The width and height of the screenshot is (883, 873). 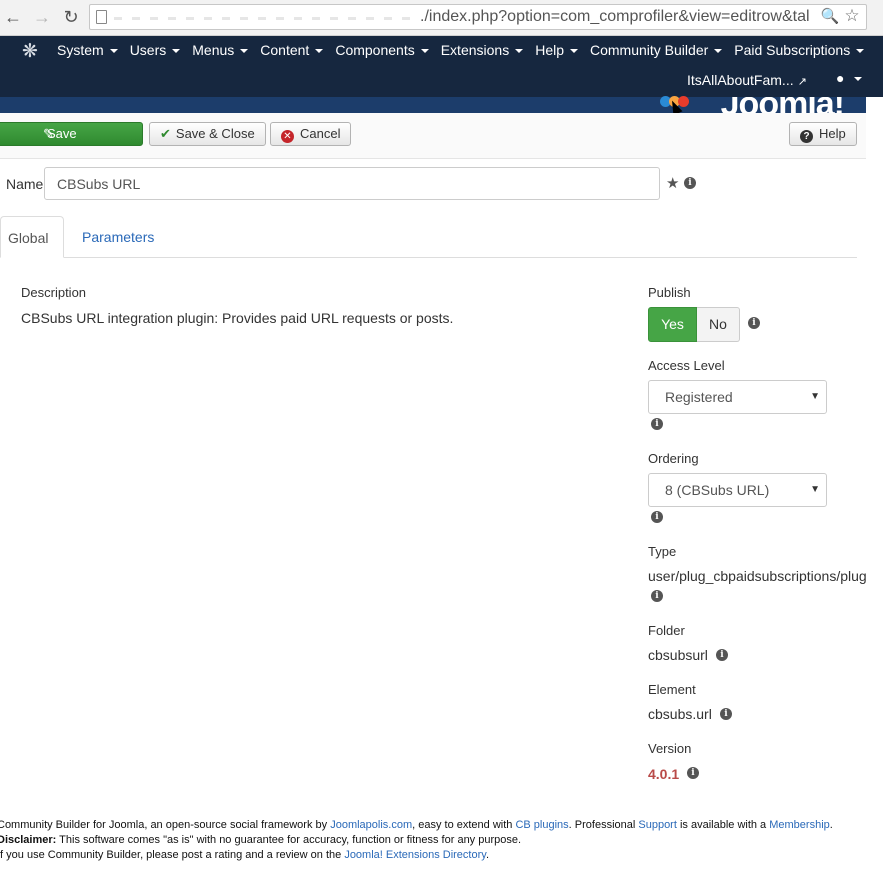 I want to click on page-icon, so click(x=101, y=17).